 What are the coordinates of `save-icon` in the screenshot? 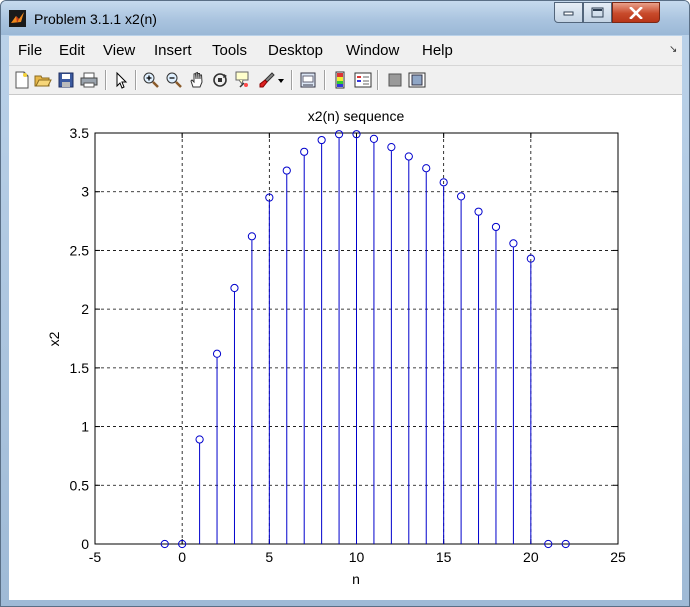 It's located at (66, 80).